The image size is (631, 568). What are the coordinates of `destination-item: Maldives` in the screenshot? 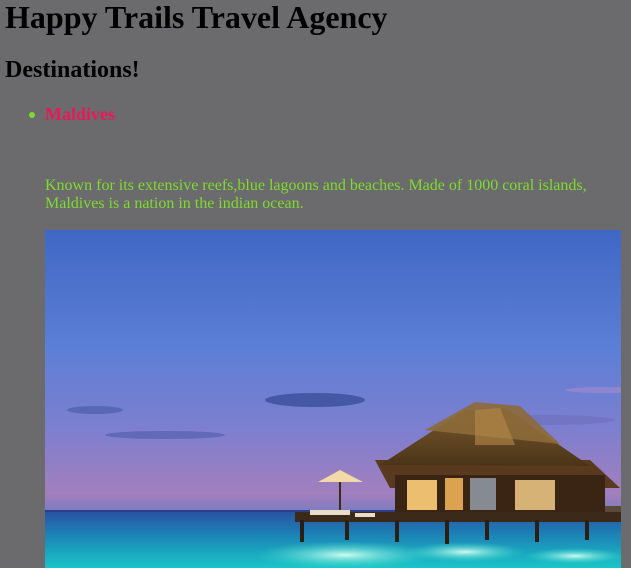 It's located at (57, 114).